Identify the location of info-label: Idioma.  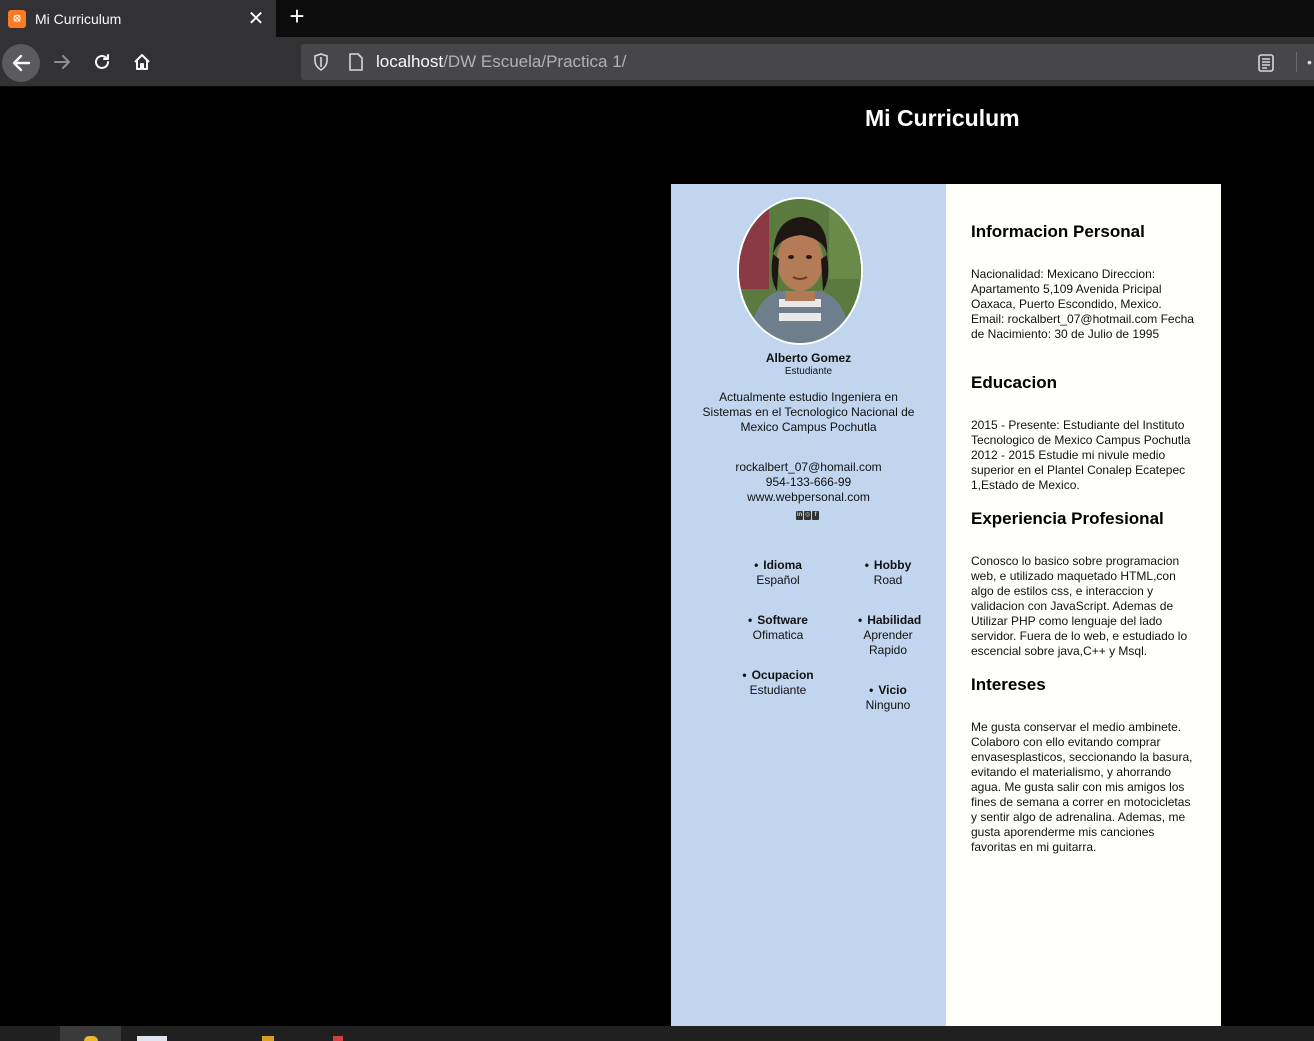
(778, 565).